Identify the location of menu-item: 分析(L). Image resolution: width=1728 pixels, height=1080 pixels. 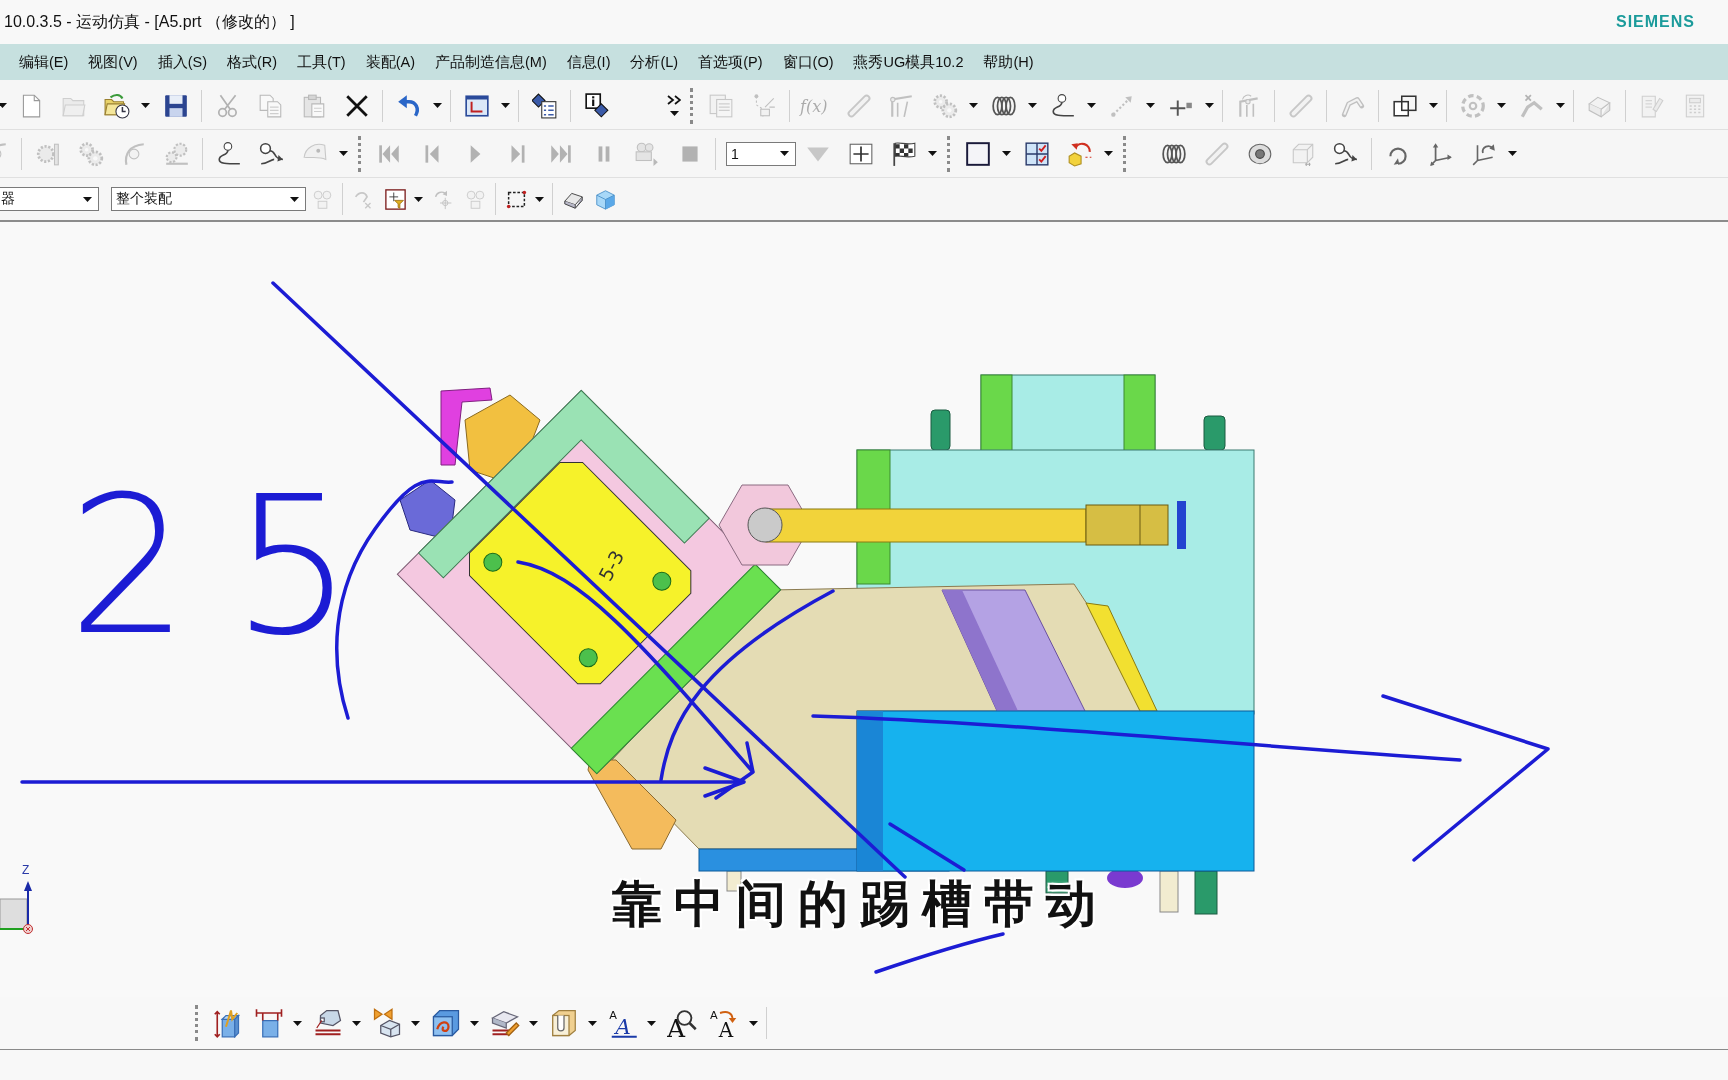
(654, 62).